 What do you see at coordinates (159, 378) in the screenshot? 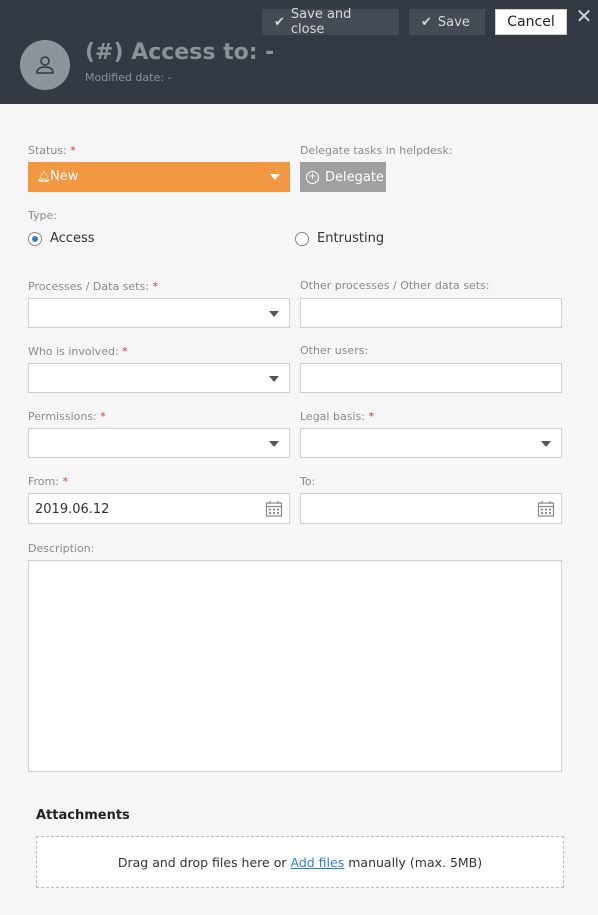
I see `who-involved-select` at bounding box center [159, 378].